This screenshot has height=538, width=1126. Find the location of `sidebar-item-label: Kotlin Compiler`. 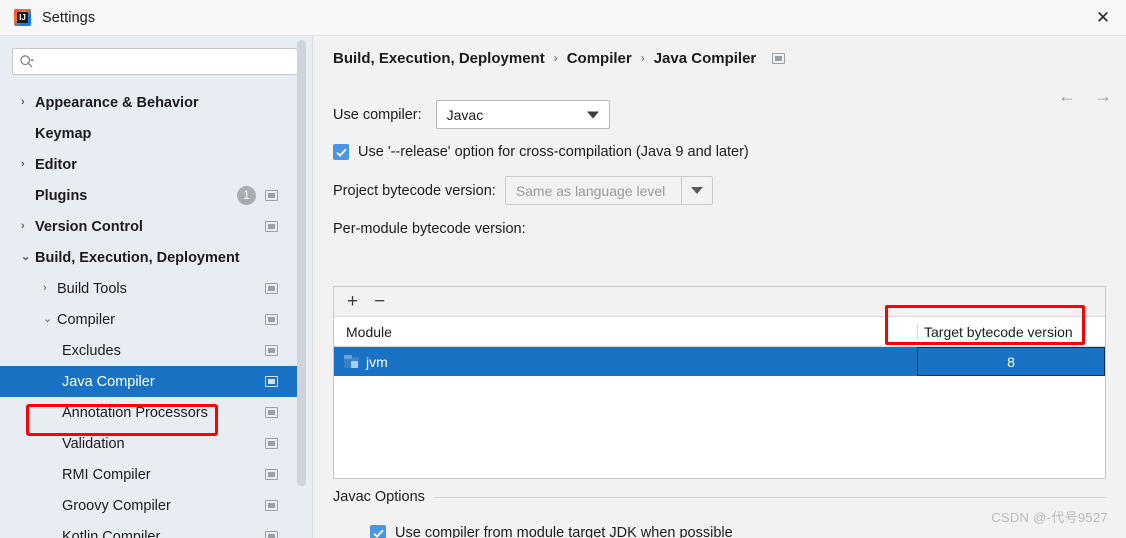

sidebar-item-label: Kotlin Compiler is located at coordinates (111, 533).